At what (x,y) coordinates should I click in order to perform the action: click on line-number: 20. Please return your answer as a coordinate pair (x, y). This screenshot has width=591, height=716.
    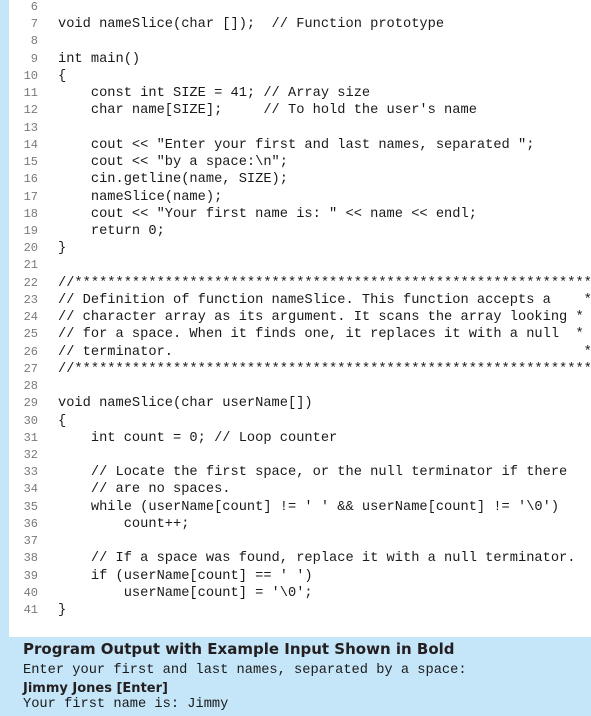
    Looking at the image, I should click on (30, 248).